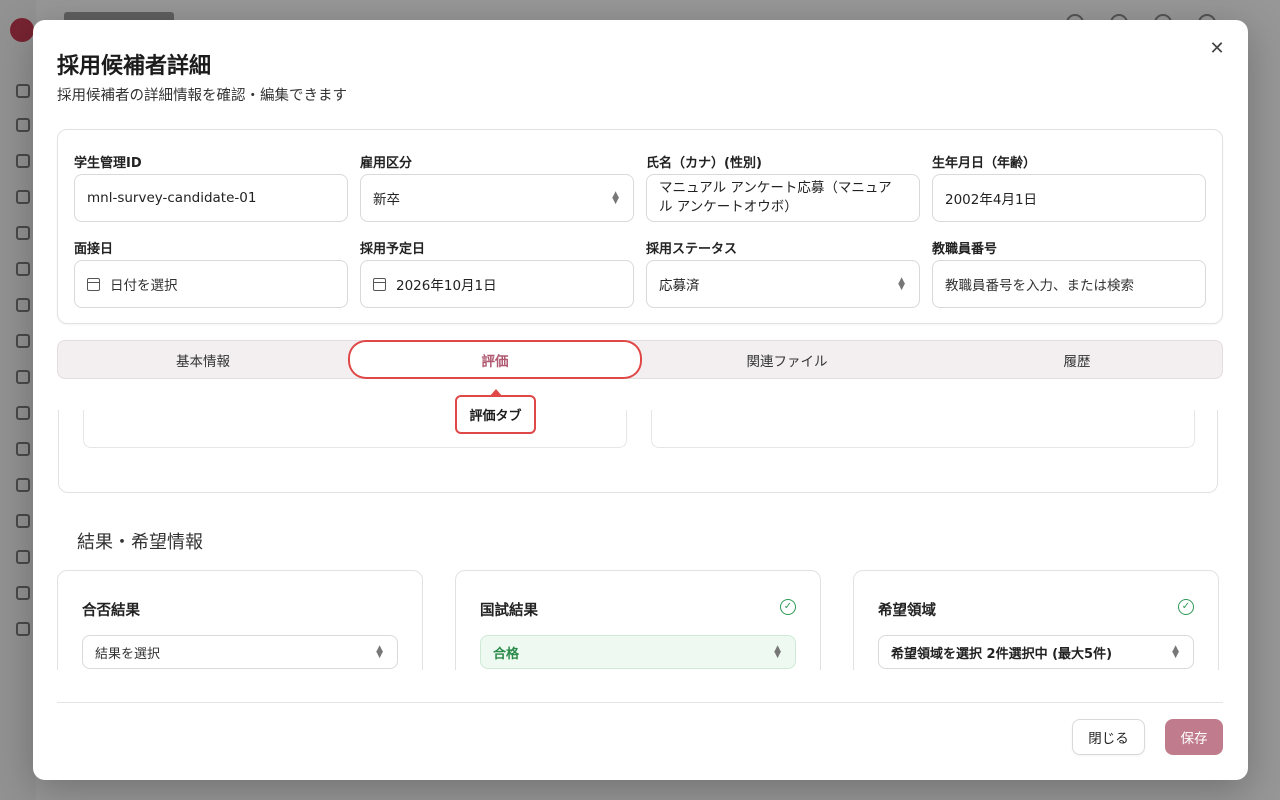 The width and height of the screenshot is (1280, 800). I want to click on employment-type-label: 雇用区分, so click(386, 163).